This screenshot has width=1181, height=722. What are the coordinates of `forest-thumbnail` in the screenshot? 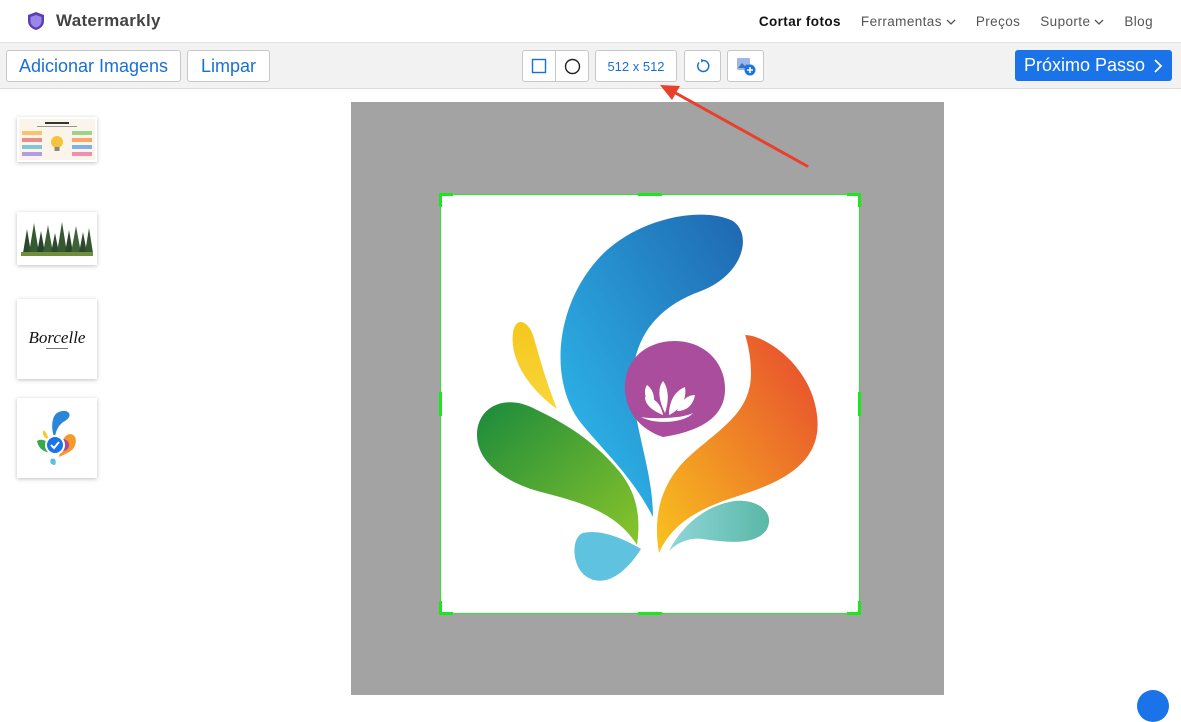 It's located at (57, 238).